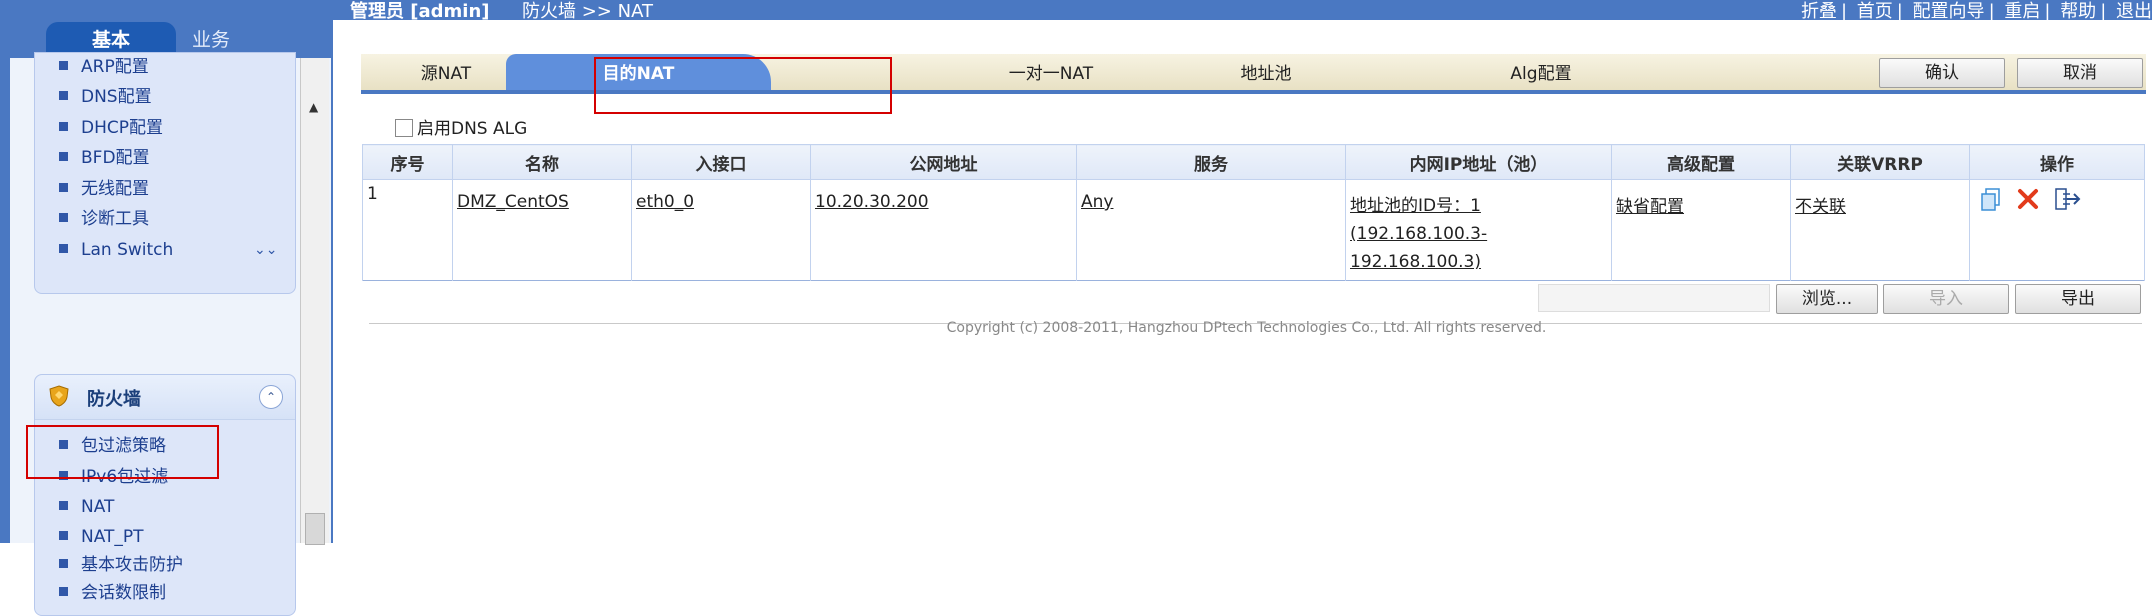 The width and height of the screenshot is (2152, 616). Describe the element at coordinates (122, 452) in the screenshot. I see `highlight-box-nat-item` at that location.